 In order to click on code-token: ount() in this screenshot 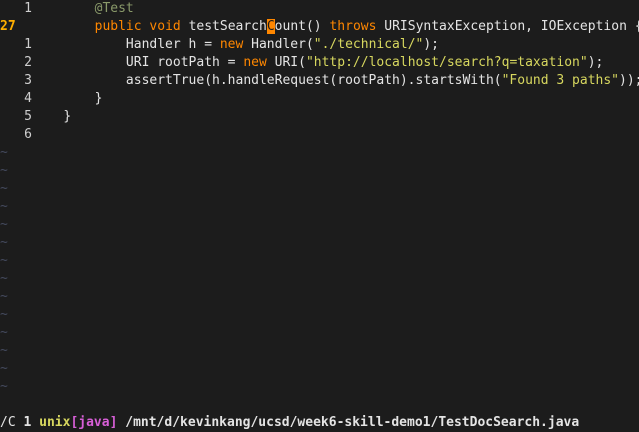, I will do `click(302, 26)`.